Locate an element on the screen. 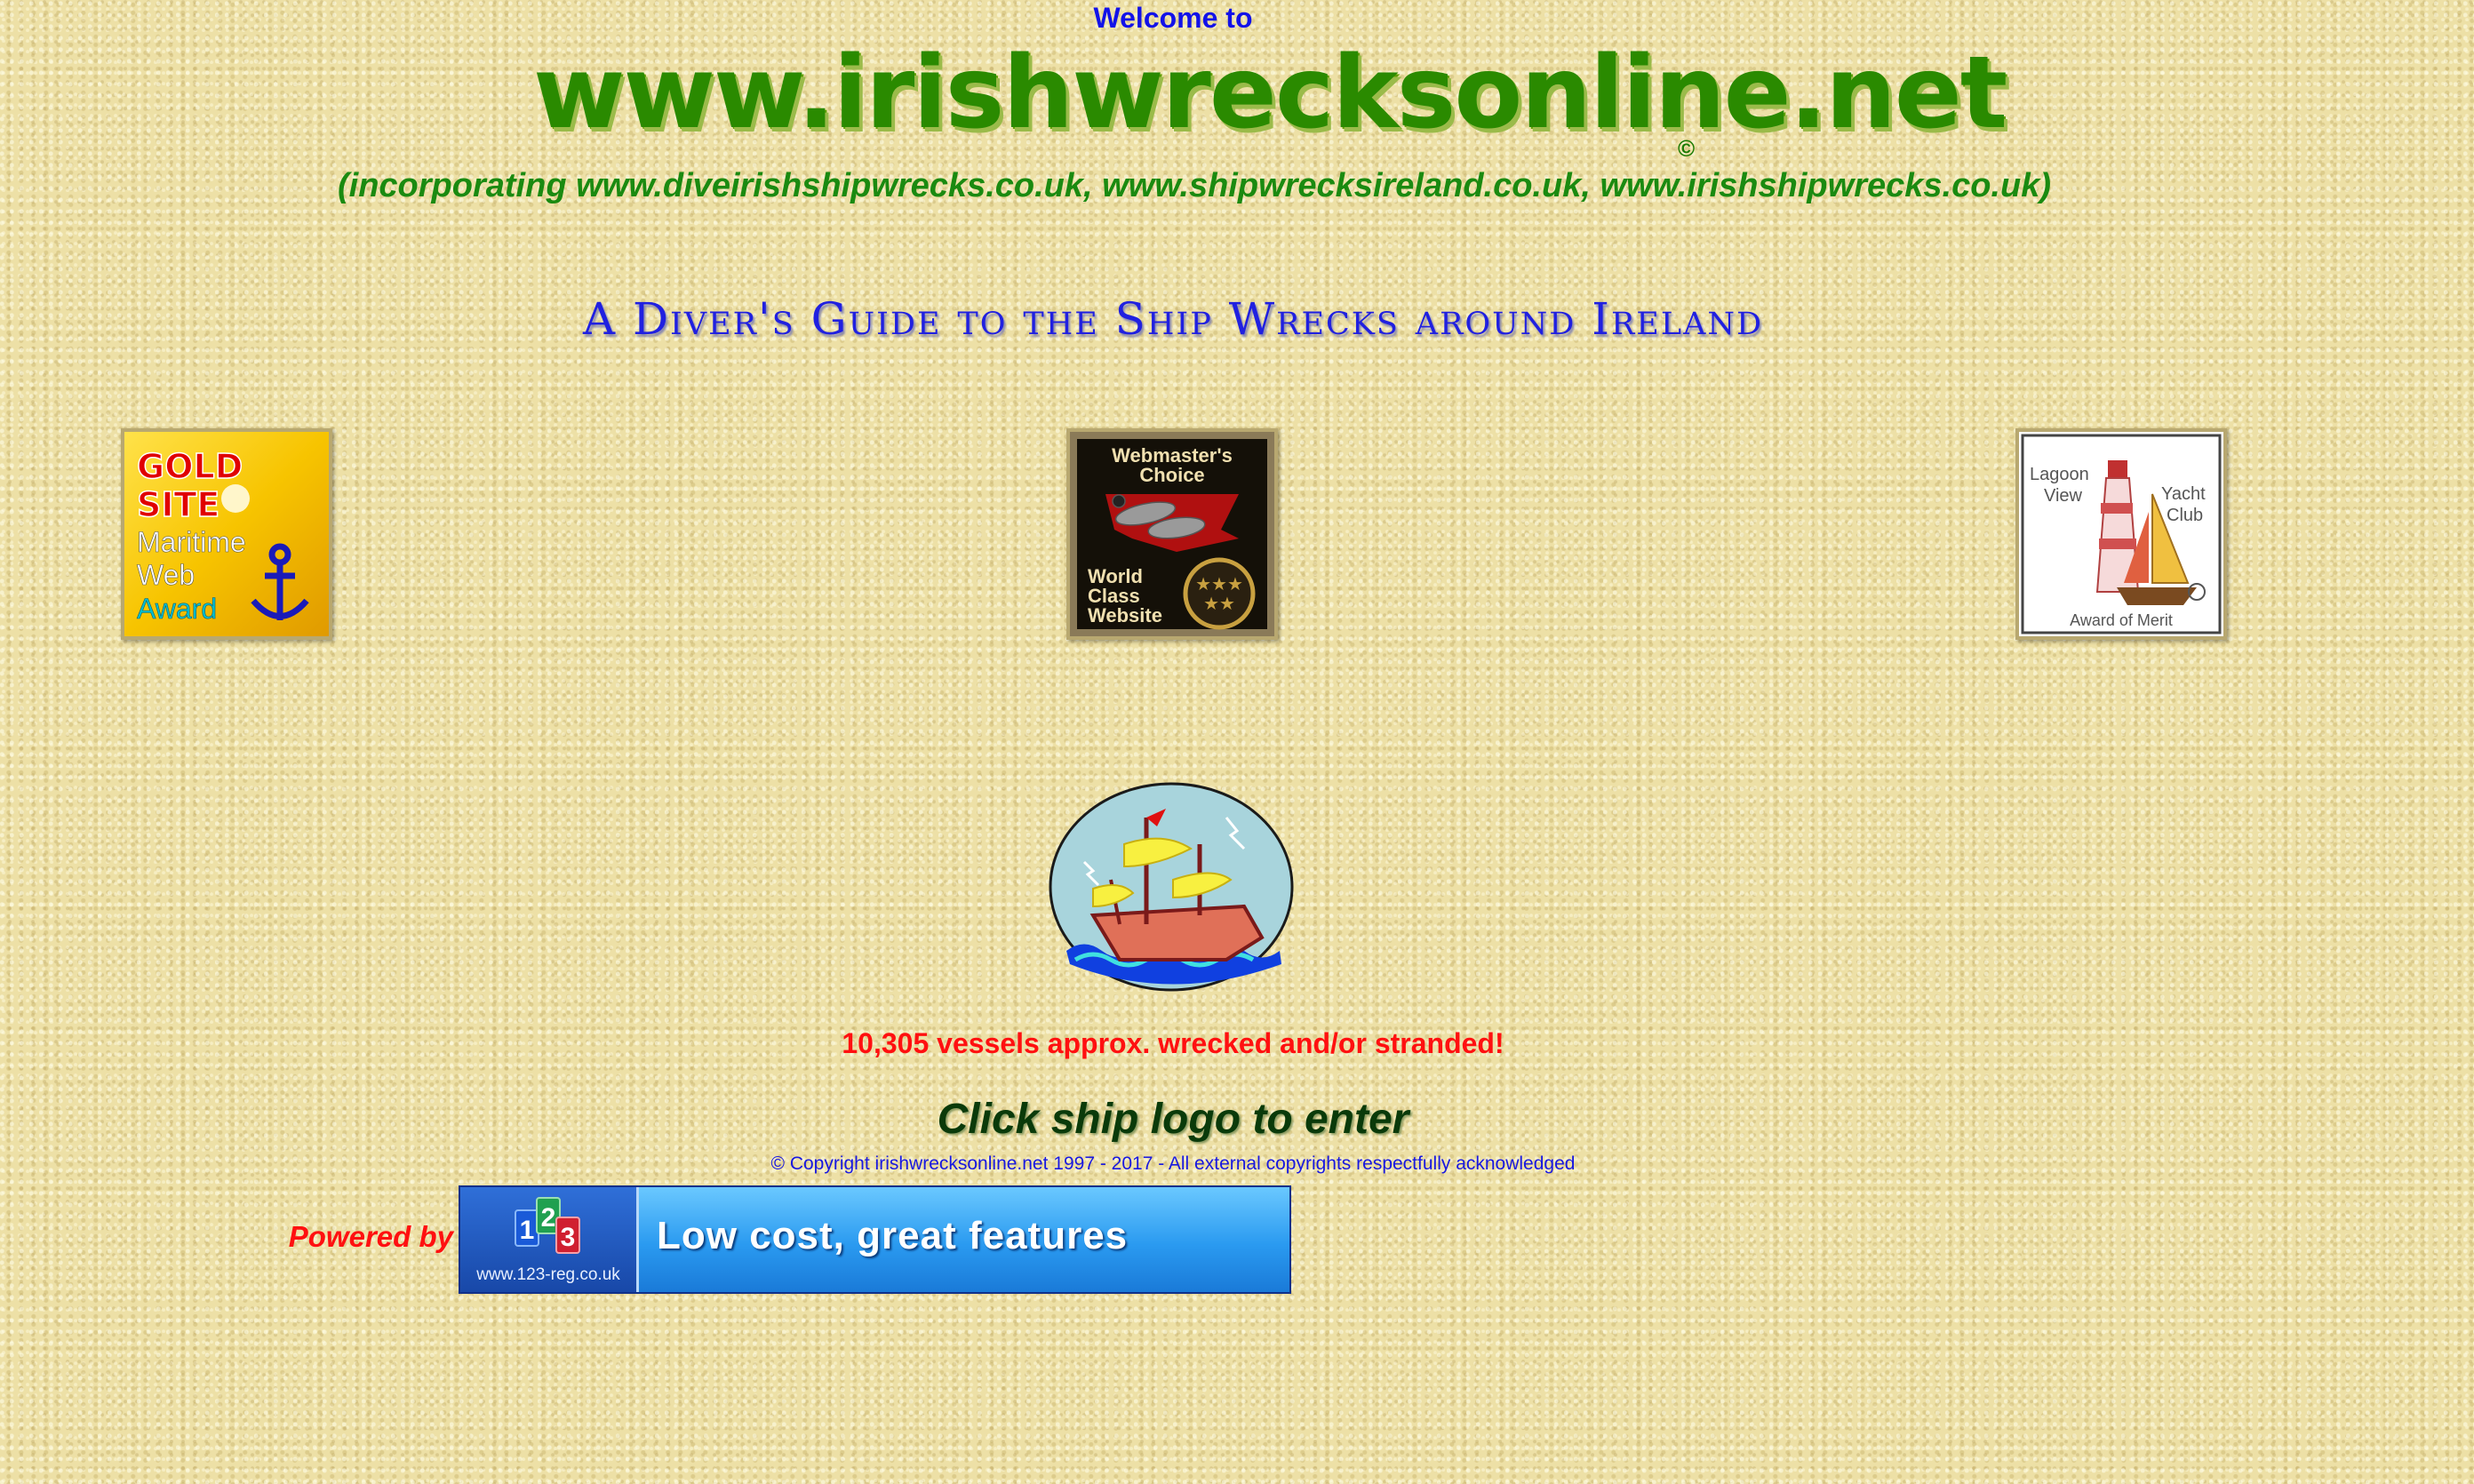 Image resolution: width=2474 pixels, height=1484 pixels. award-choice-word: Choice is located at coordinates (1171, 475).